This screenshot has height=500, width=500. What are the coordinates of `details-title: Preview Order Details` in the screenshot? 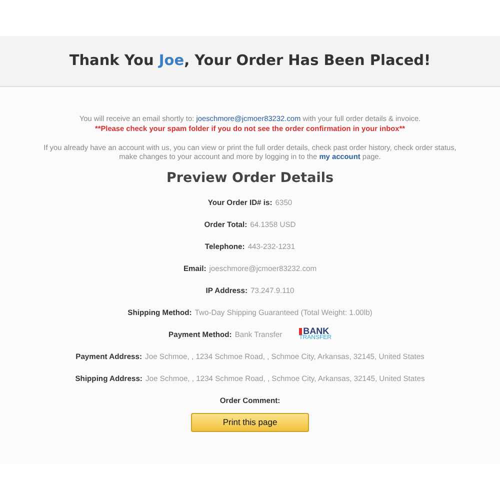 It's located at (250, 178).